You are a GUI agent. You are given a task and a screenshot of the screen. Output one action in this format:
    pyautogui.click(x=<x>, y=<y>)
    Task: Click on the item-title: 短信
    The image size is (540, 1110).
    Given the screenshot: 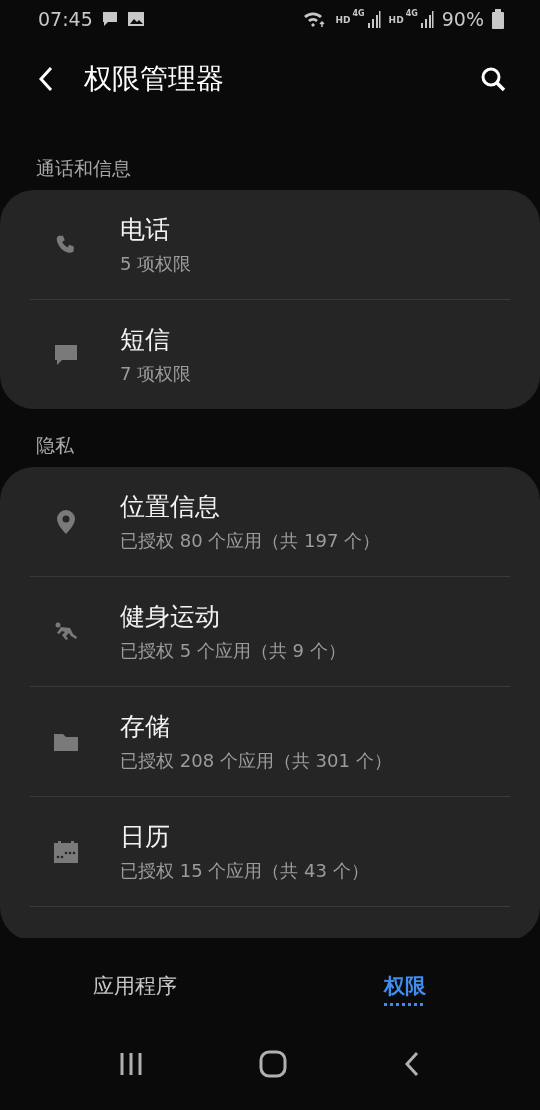 What is the action you would take?
    pyautogui.click(x=145, y=340)
    